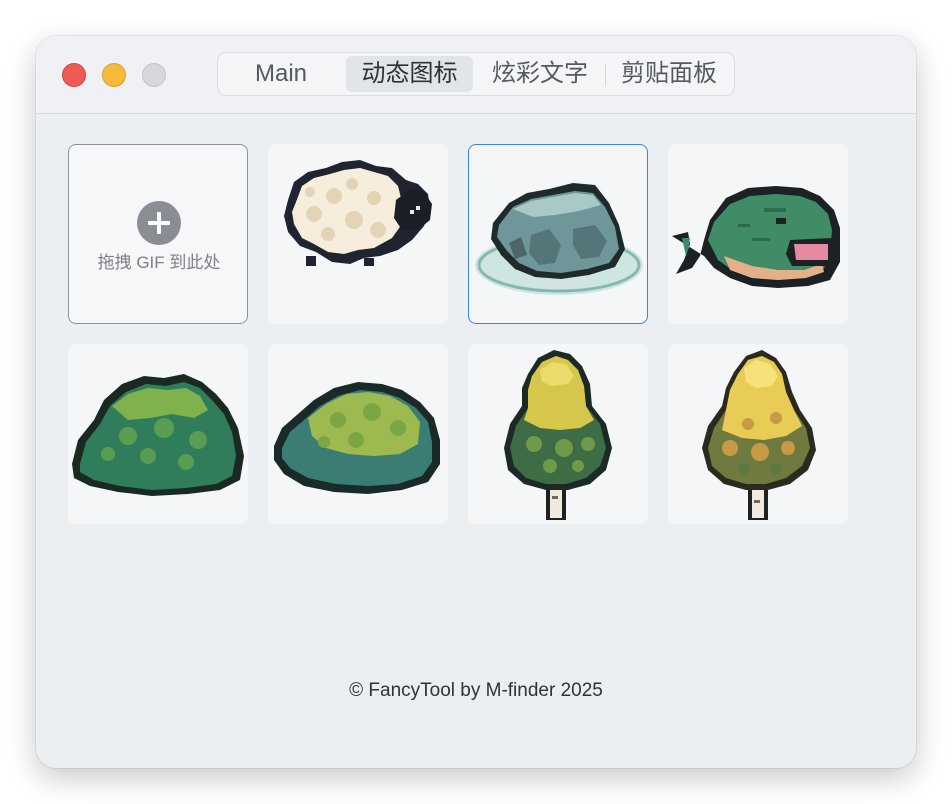  I want to click on green-tree-icon-tile, so click(558, 434).